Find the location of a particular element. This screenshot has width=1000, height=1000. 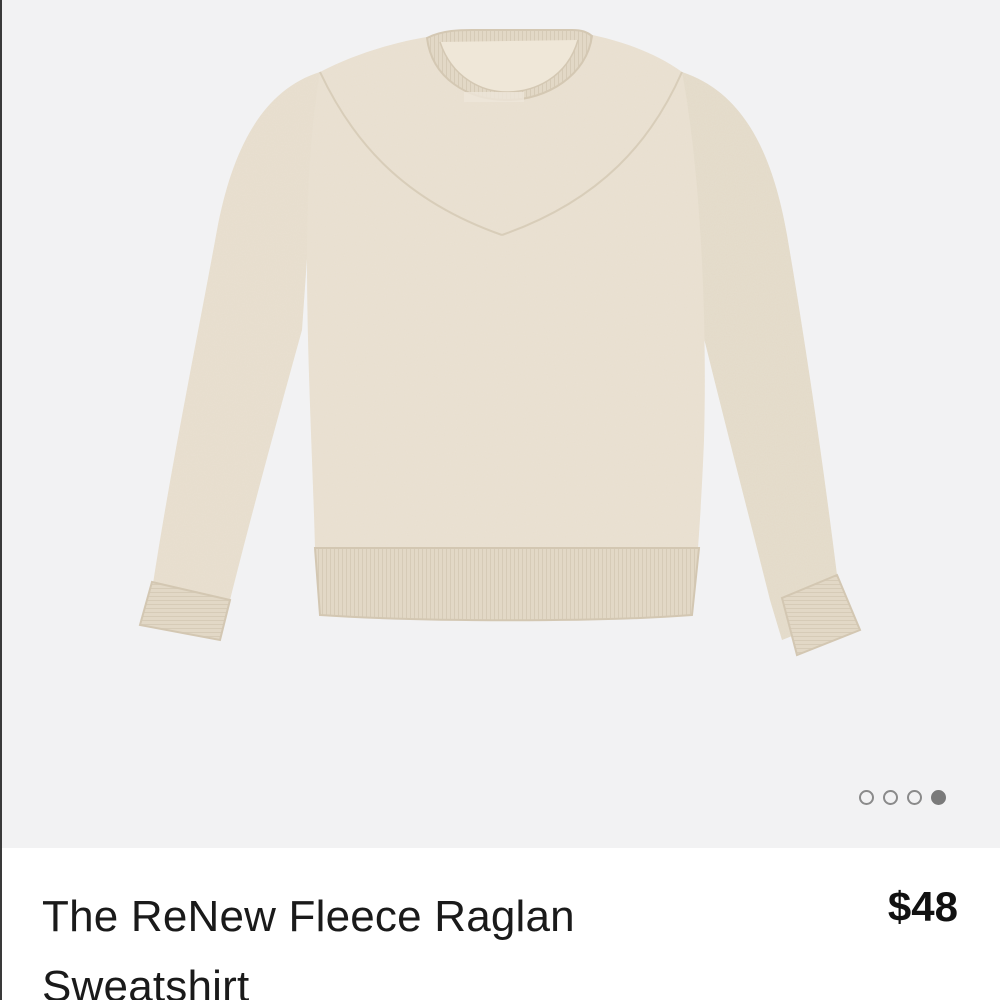

right-sleeve is located at coordinates (767, 356).